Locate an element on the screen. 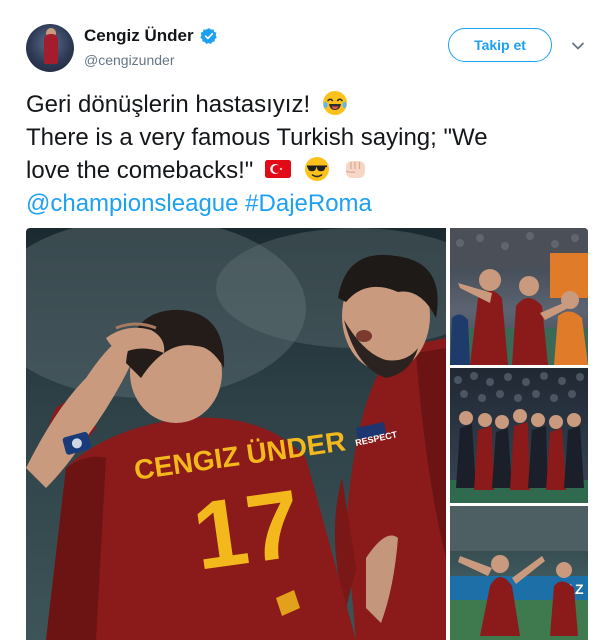 The width and height of the screenshot is (614, 640). avatar is located at coordinates (50, 48).